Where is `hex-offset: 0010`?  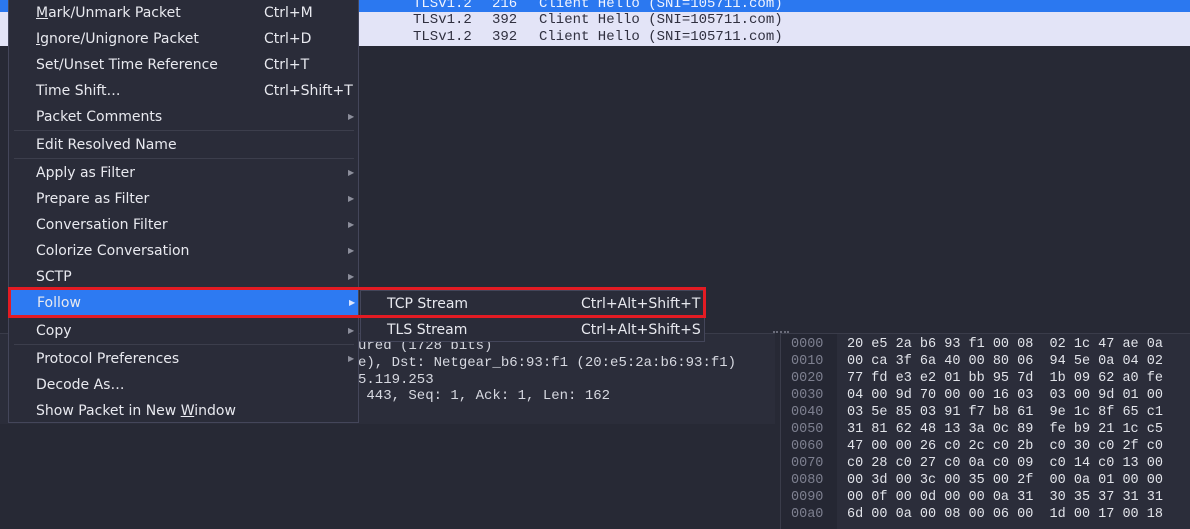
hex-offset: 0010 is located at coordinates (807, 361).